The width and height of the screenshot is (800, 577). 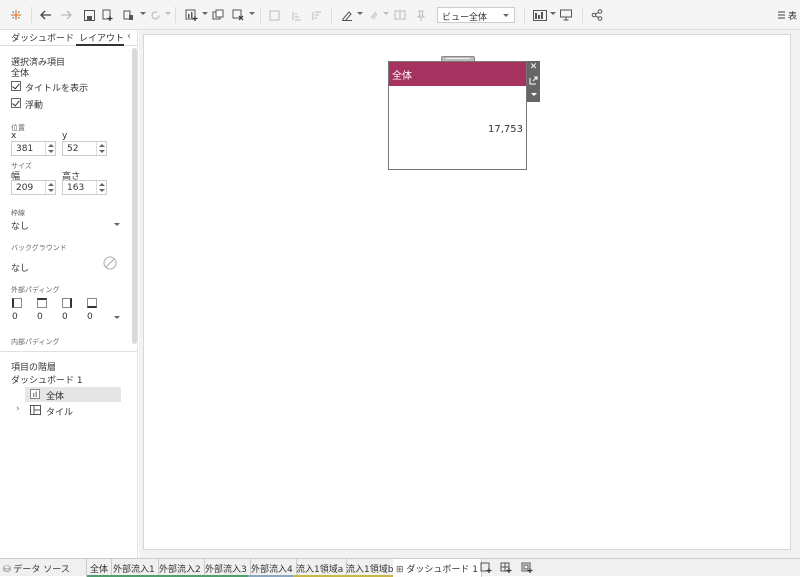 What do you see at coordinates (108, 15) in the screenshot?
I see `new-data-source-icon` at bounding box center [108, 15].